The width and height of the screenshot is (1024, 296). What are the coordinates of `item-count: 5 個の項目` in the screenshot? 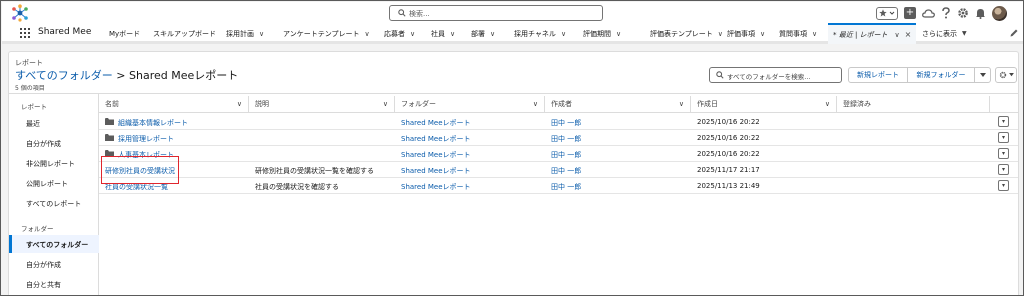 It's located at (30, 88).